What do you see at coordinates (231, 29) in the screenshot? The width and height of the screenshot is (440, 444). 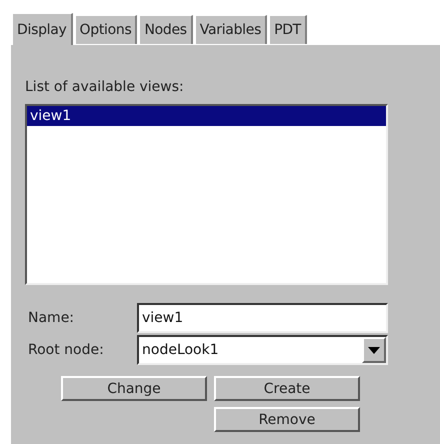 I see `tab: Variables` at bounding box center [231, 29].